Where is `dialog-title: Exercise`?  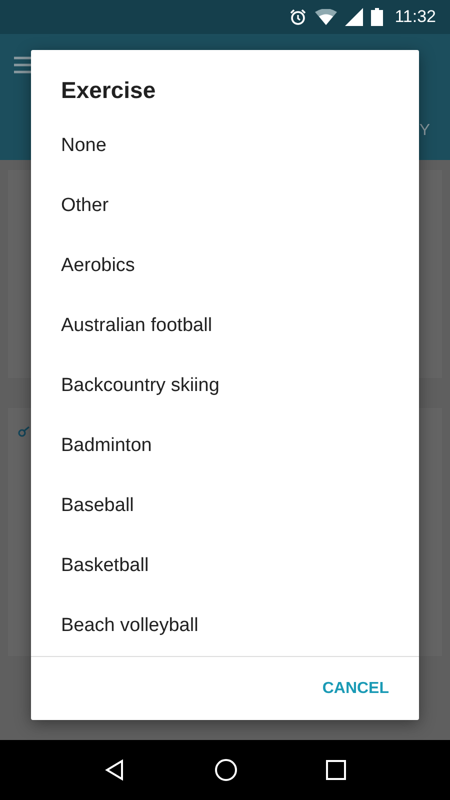
dialog-title: Exercise is located at coordinates (108, 90).